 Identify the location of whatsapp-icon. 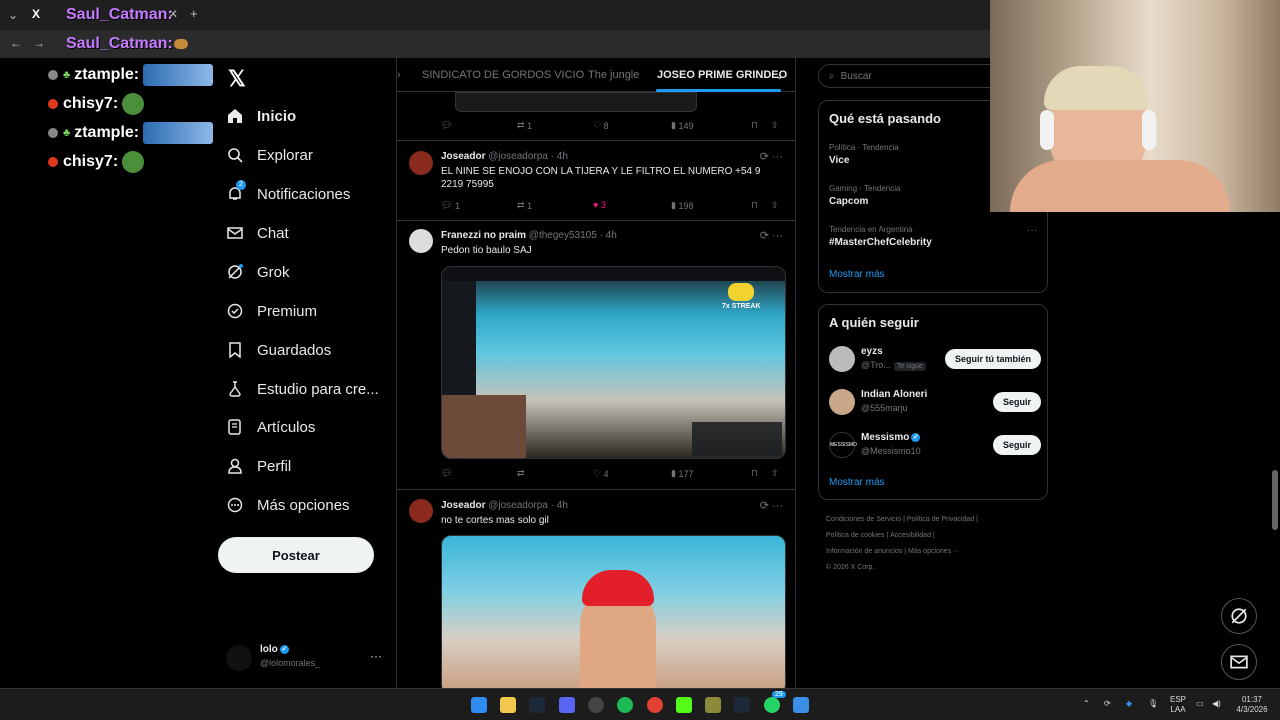
(772, 705).